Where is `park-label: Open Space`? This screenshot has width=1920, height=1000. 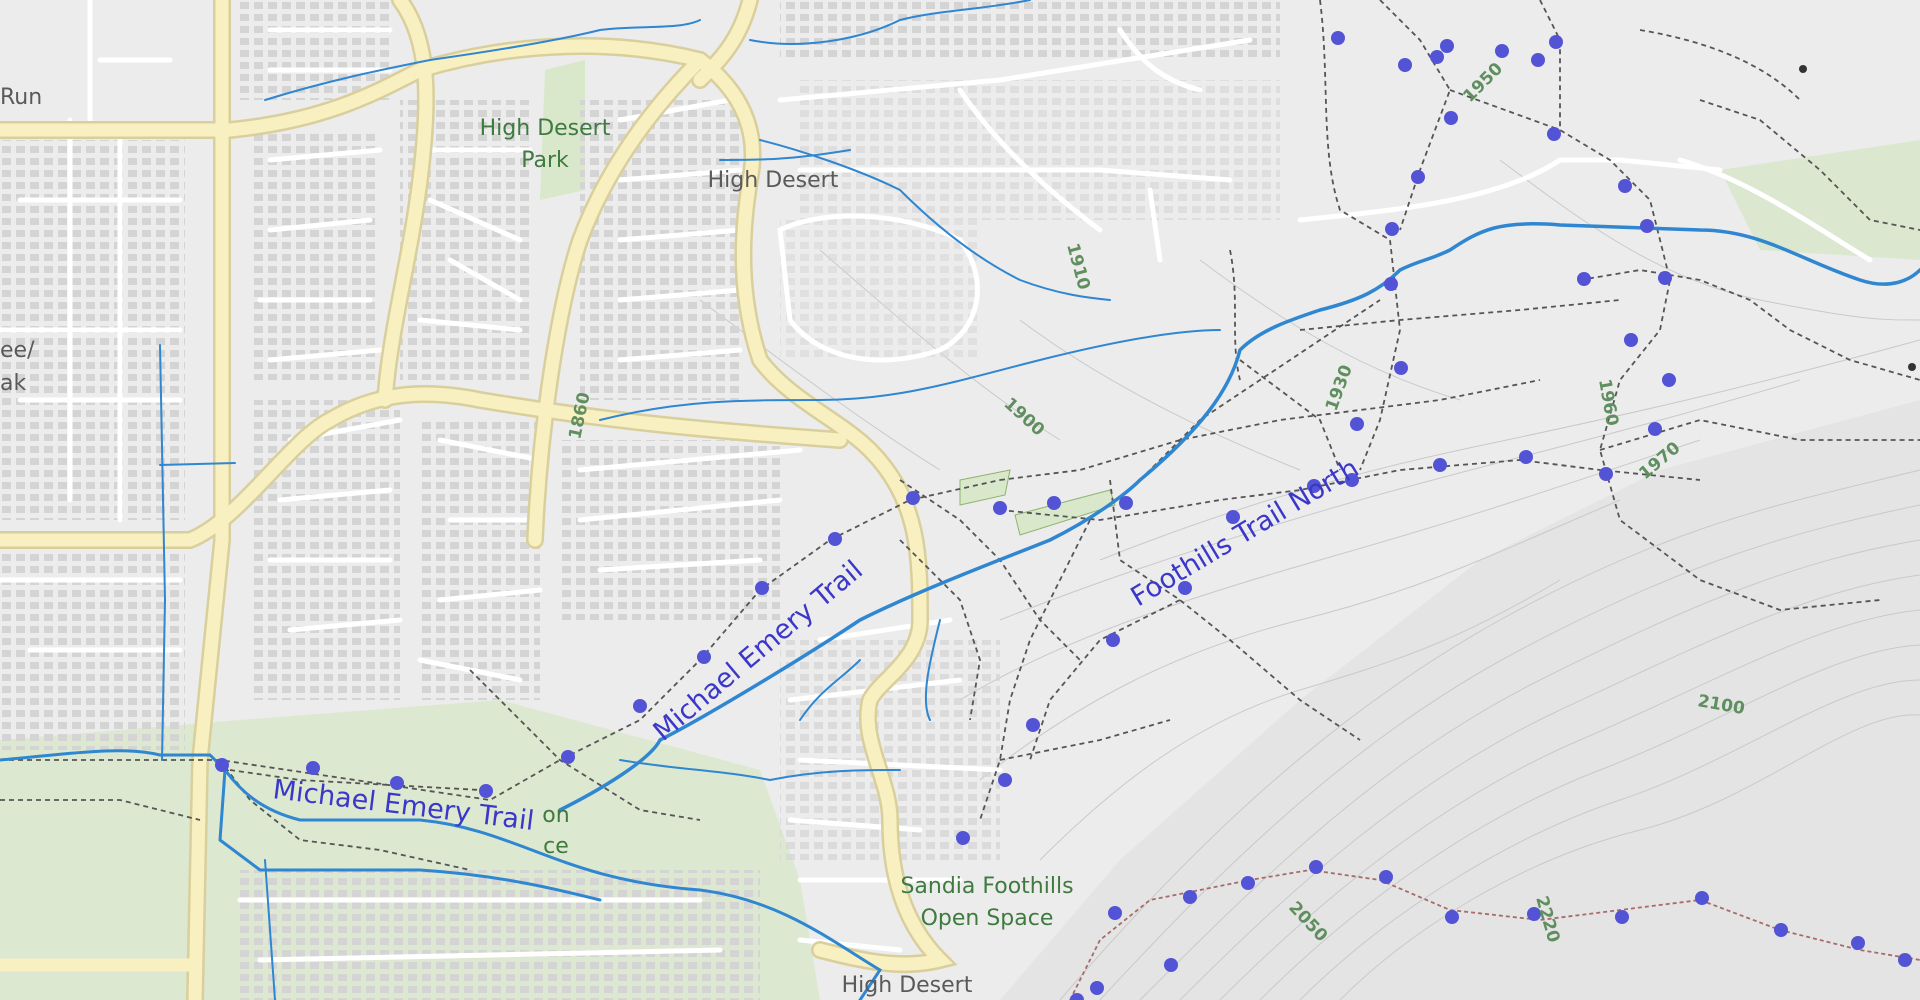
park-label: Open Space is located at coordinates (987, 918).